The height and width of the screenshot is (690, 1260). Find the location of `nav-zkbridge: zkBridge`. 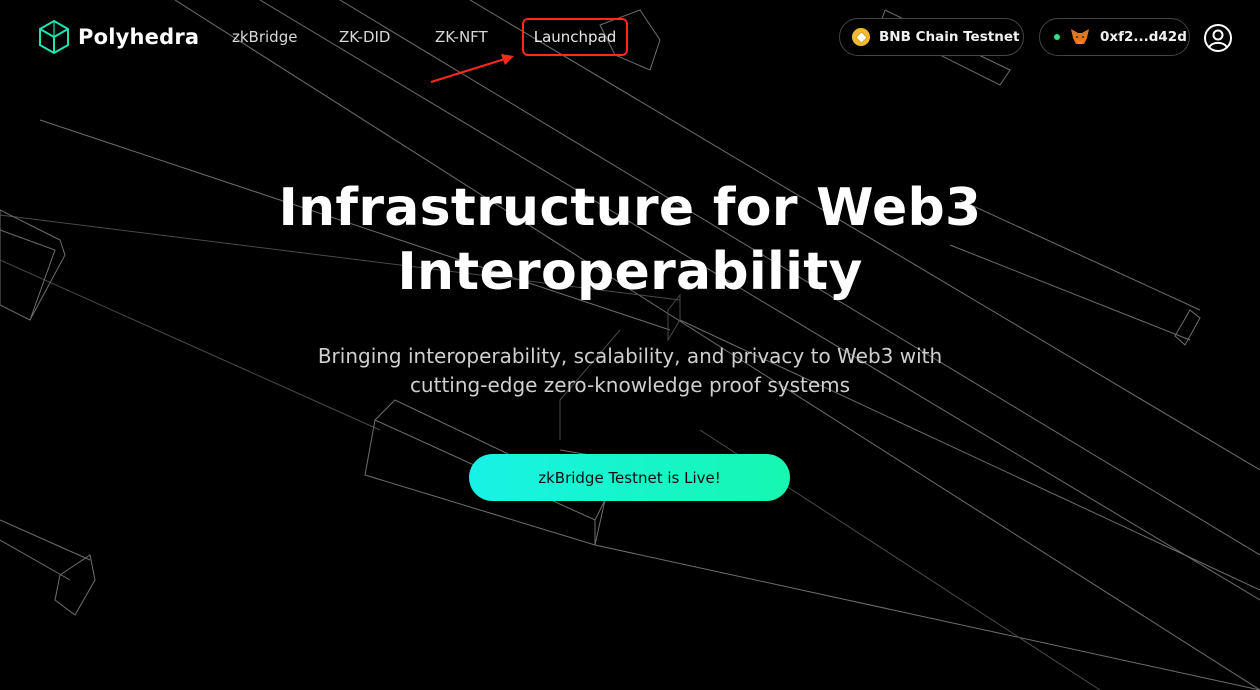

nav-zkbridge: zkBridge is located at coordinates (264, 37).